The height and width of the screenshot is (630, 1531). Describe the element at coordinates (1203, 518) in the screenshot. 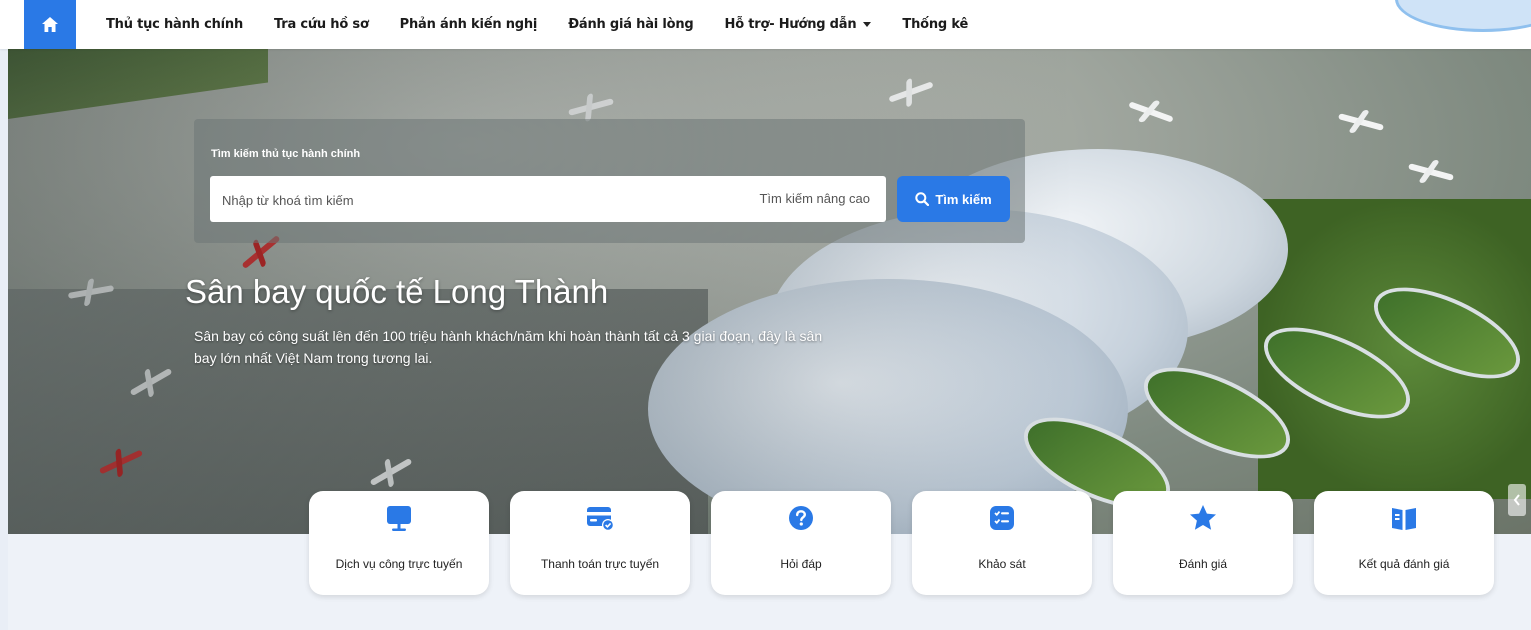

I see `star-icon` at that location.